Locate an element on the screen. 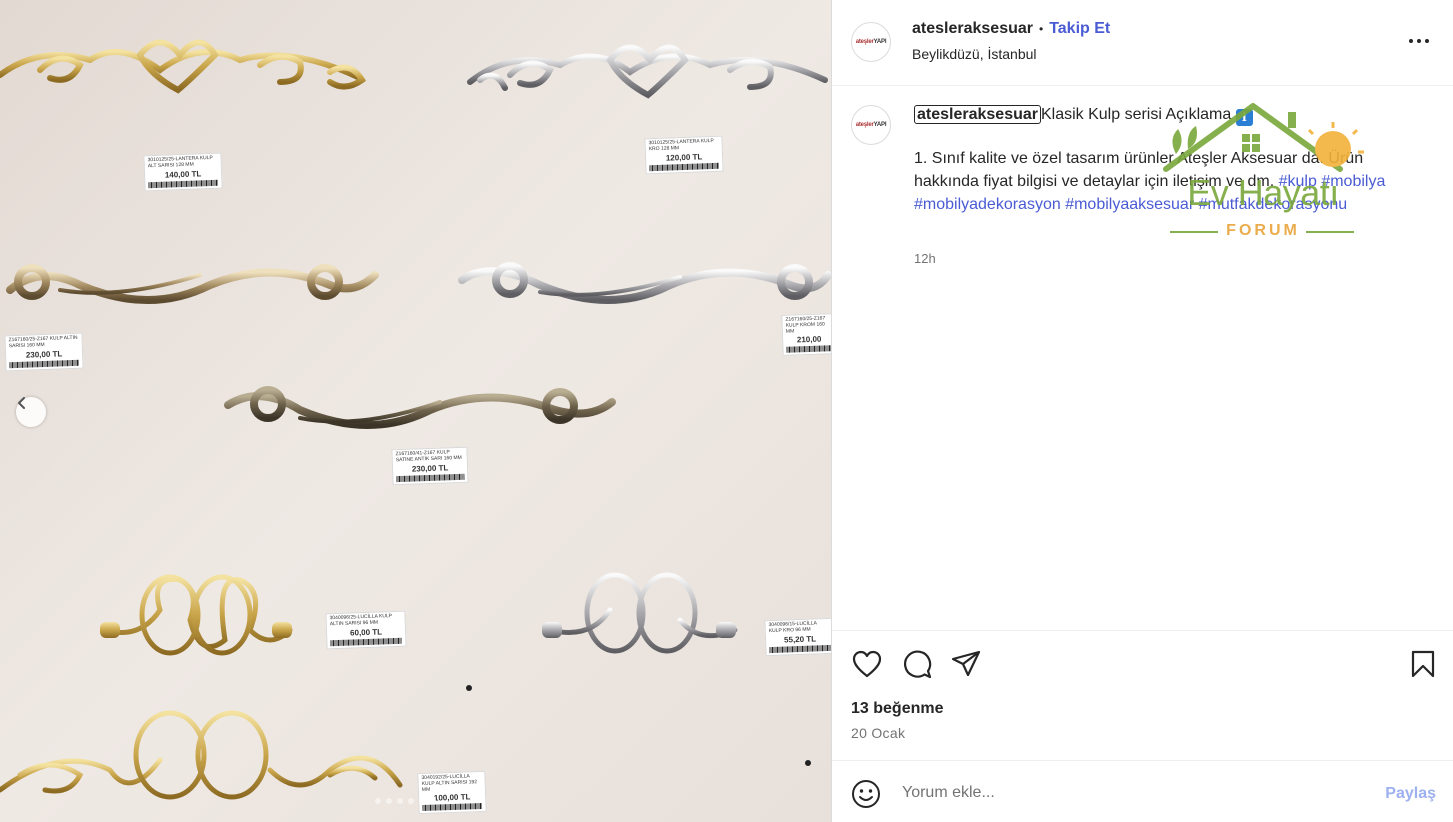 The height and width of the screenshot is (822, 1453). send-icon is located at coordinates (966, 663).